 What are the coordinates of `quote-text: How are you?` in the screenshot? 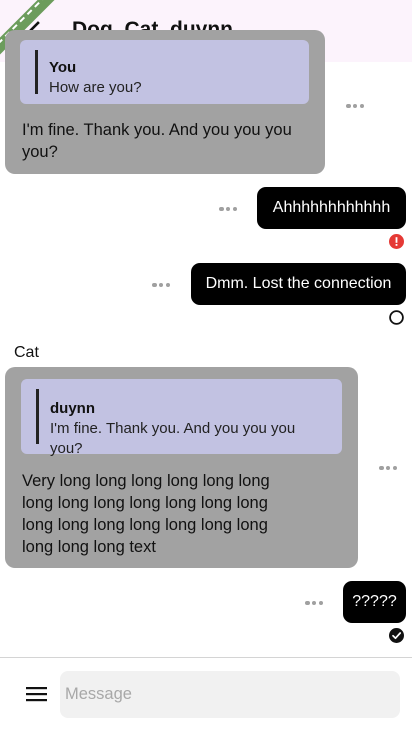 It's located at (95, 87).